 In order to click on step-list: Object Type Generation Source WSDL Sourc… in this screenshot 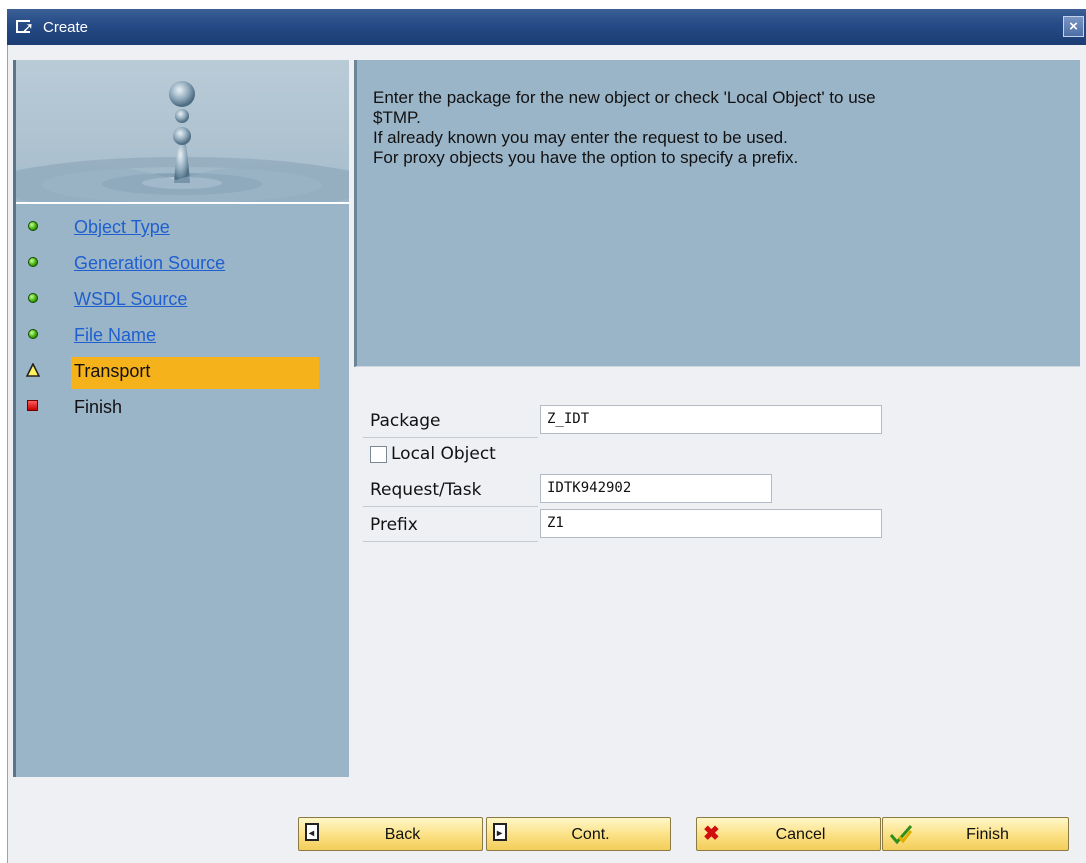, I will do `click(182, 320)`.